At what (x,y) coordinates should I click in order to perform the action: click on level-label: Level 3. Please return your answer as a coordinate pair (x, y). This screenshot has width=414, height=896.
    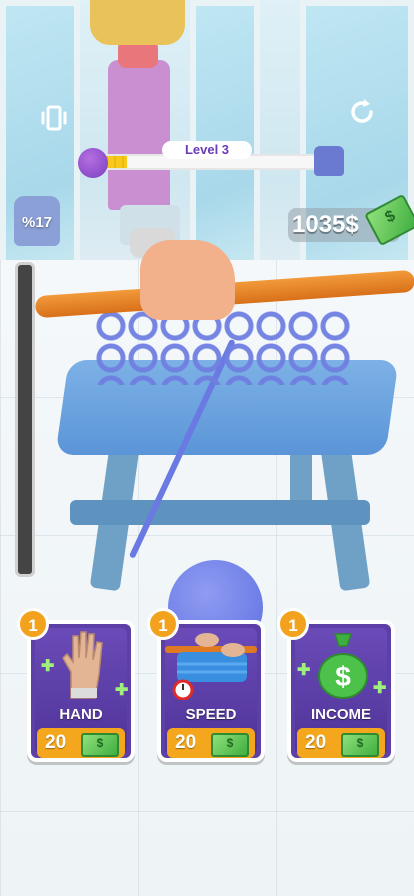
    Looking at the image, I should click on (207, 150).